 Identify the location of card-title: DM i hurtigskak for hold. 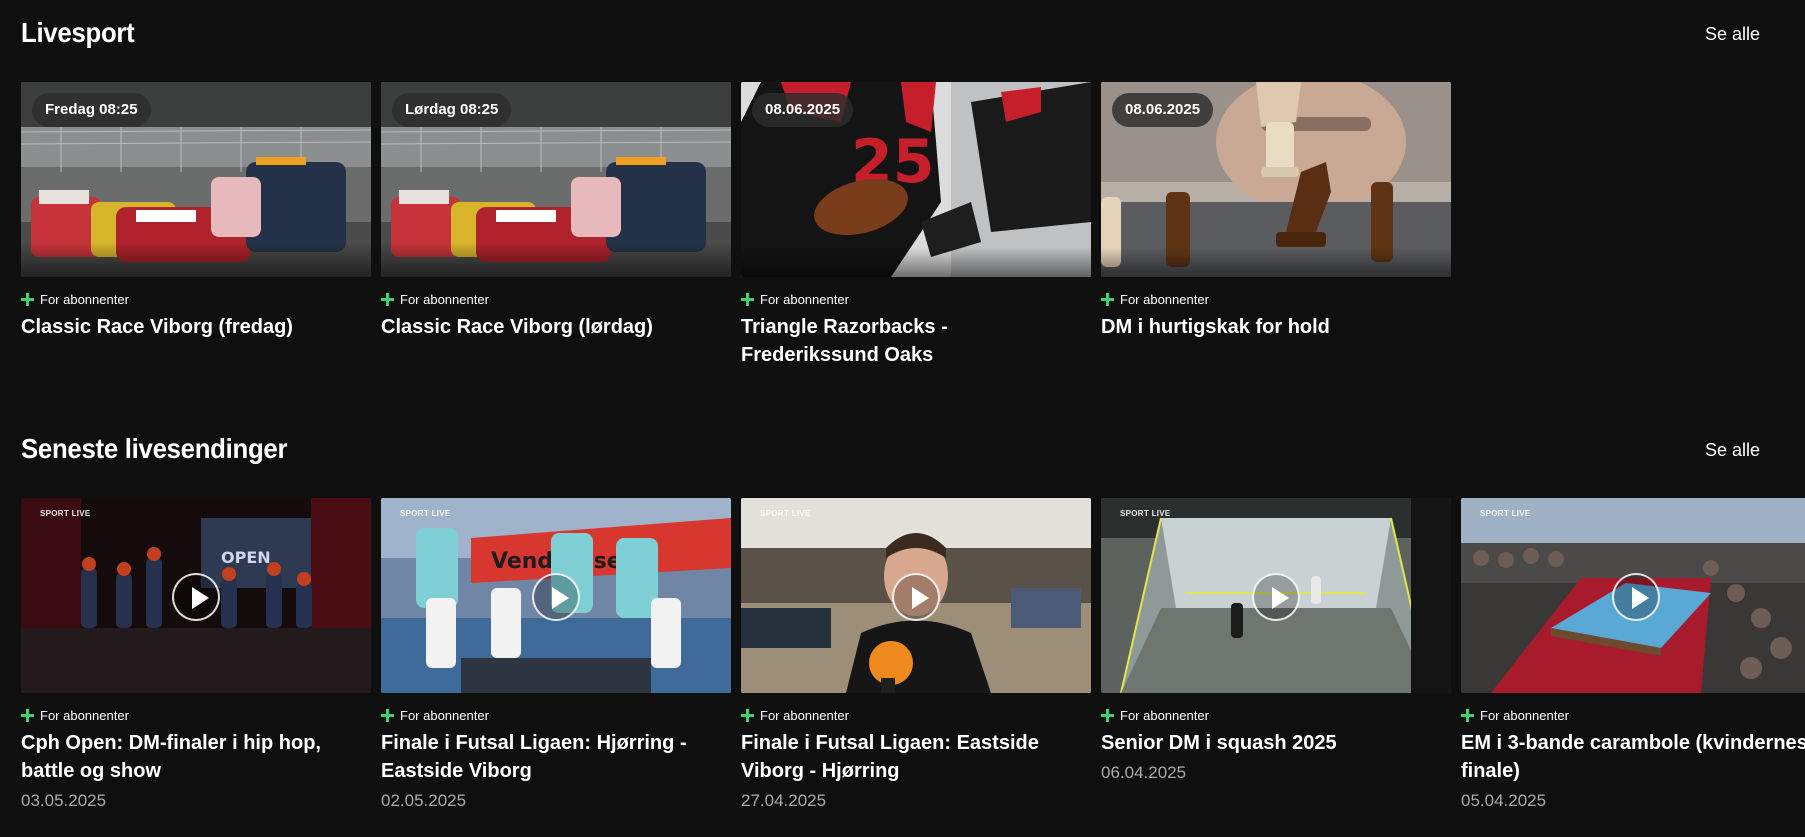
(1276, 327).